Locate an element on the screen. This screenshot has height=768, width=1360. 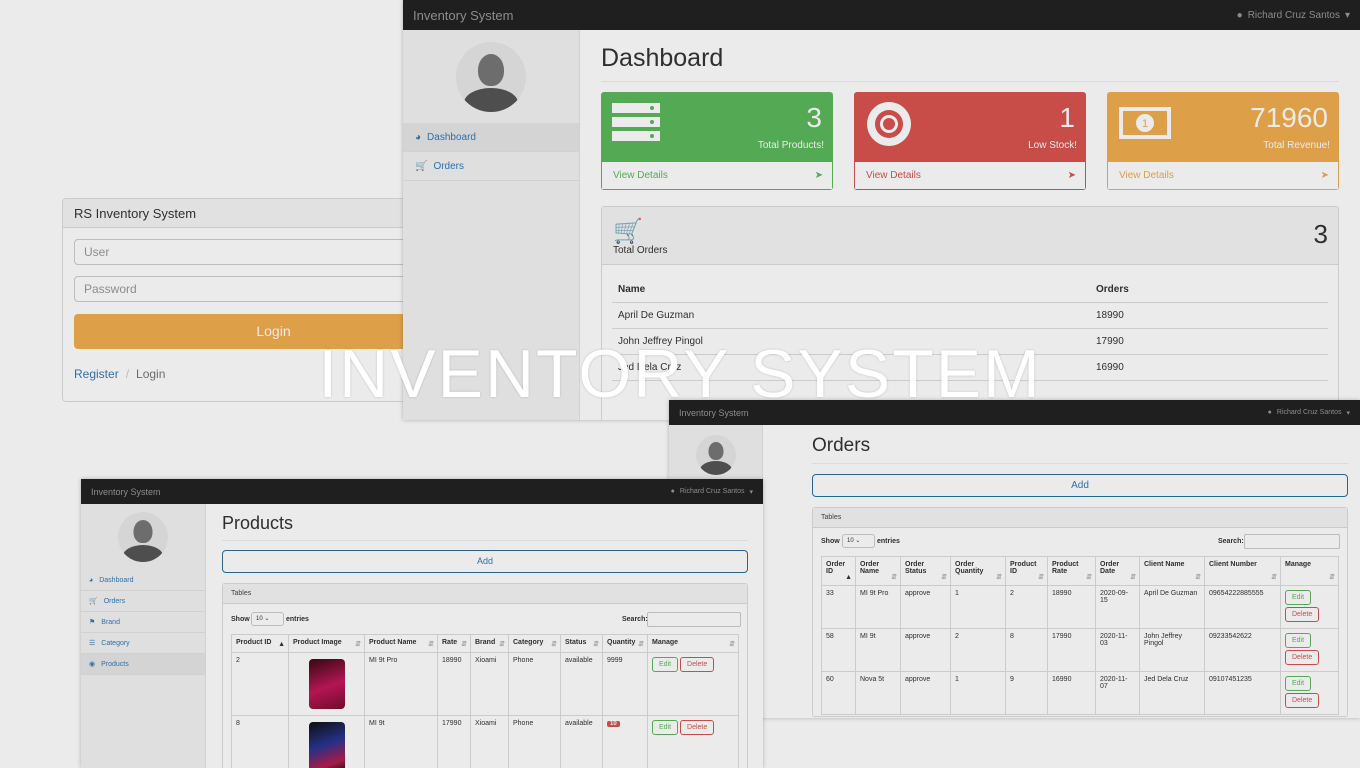
column-header-label: Manage is located at coordinates (665, 642).